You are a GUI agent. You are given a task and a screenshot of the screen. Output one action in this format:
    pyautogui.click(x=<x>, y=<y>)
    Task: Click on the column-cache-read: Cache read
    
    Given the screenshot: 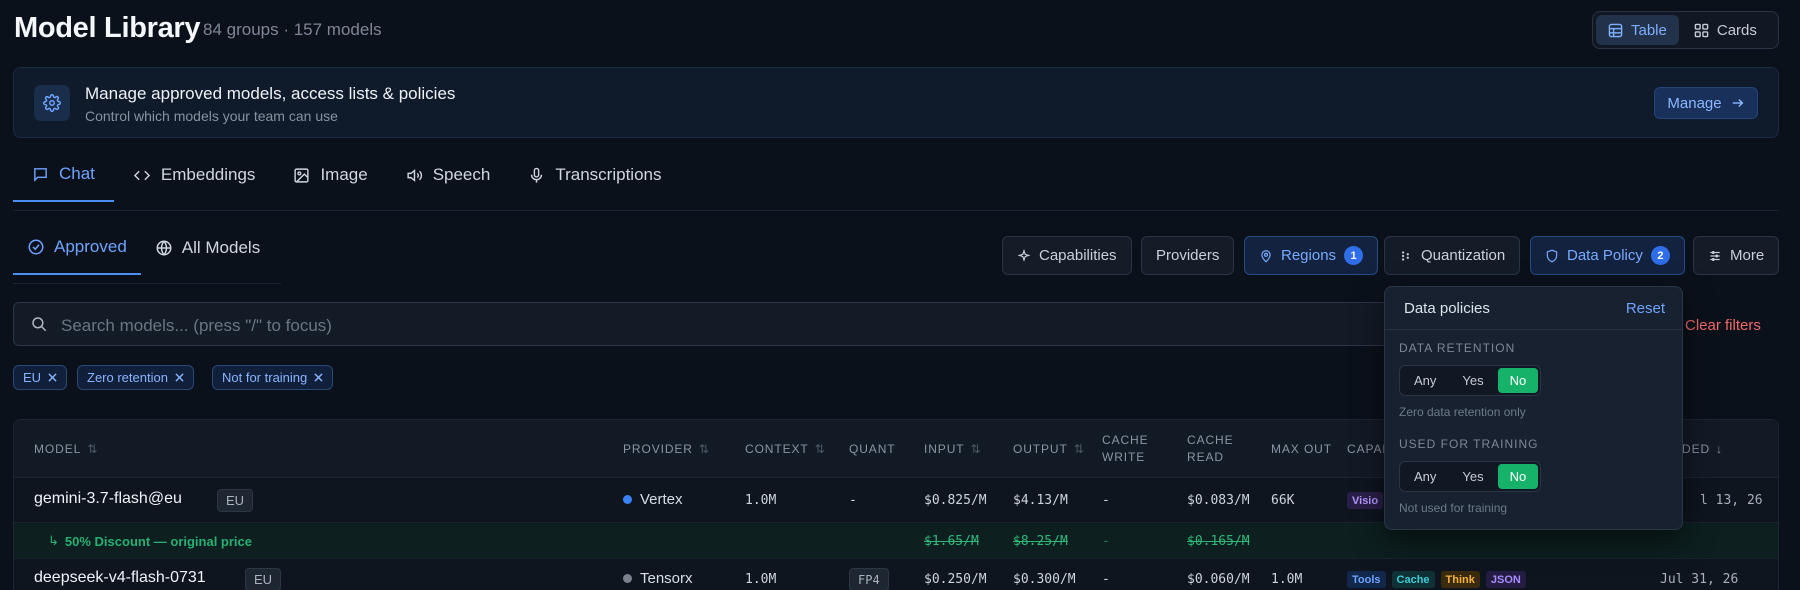 What is the action you would take?
    pyautogui.click(x=1215, y=449)
    